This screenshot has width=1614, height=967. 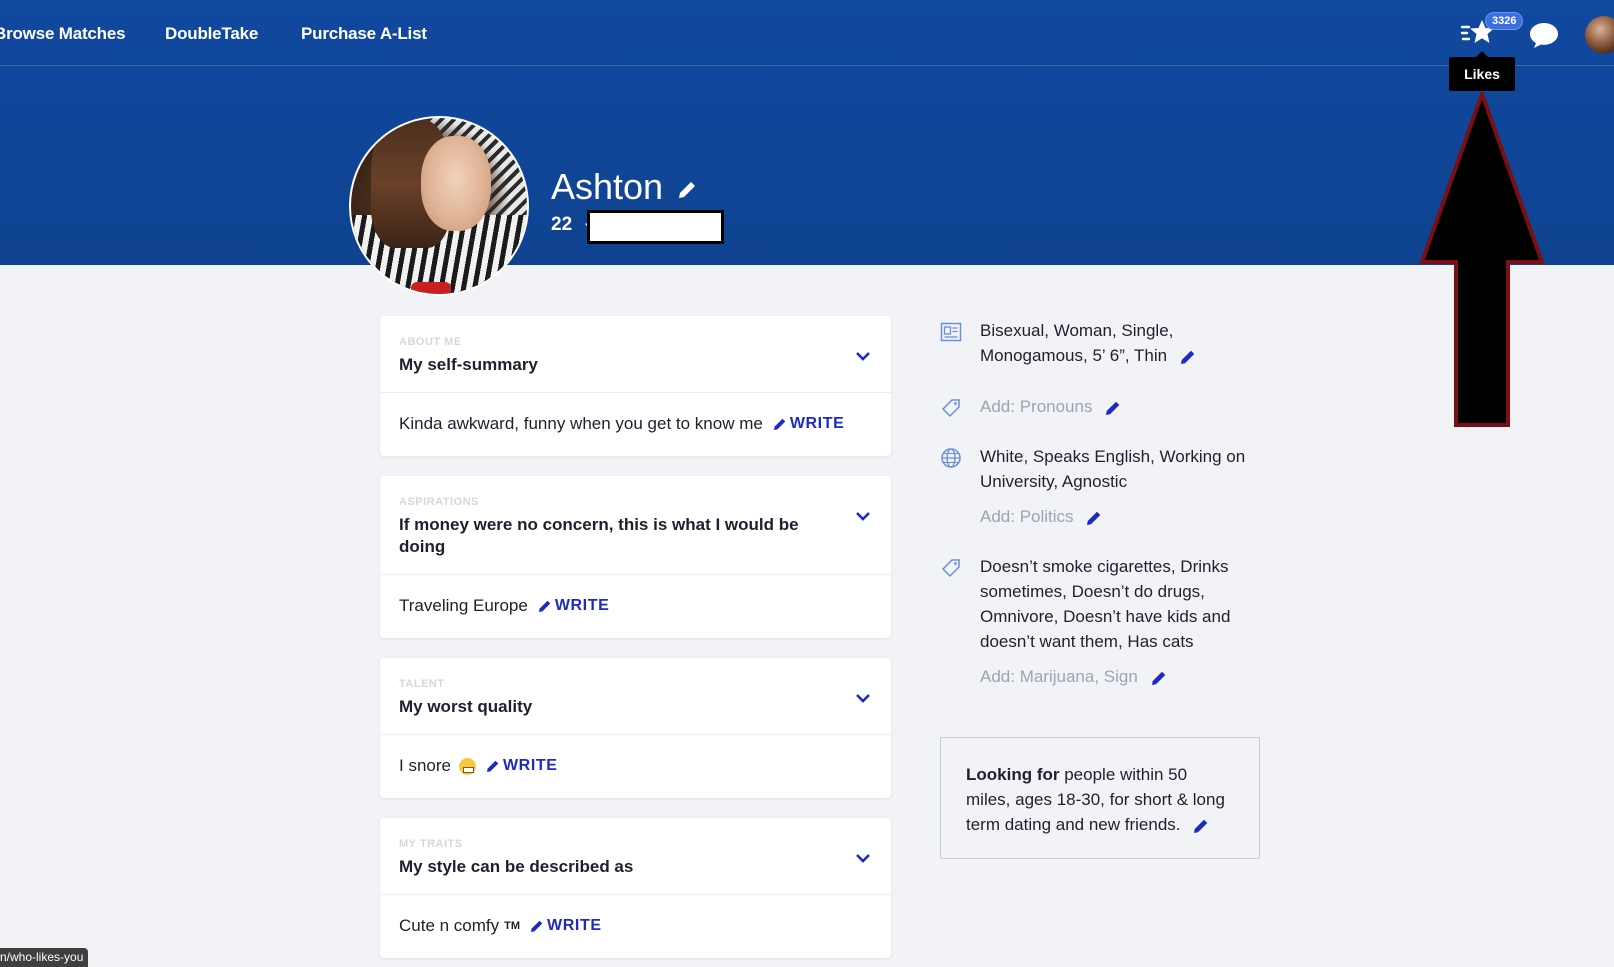 What do you see at coordinates (449, 925) in the screenshot?
I see `essay-answer: Cute n comfy` at bounding box center [449, 925].